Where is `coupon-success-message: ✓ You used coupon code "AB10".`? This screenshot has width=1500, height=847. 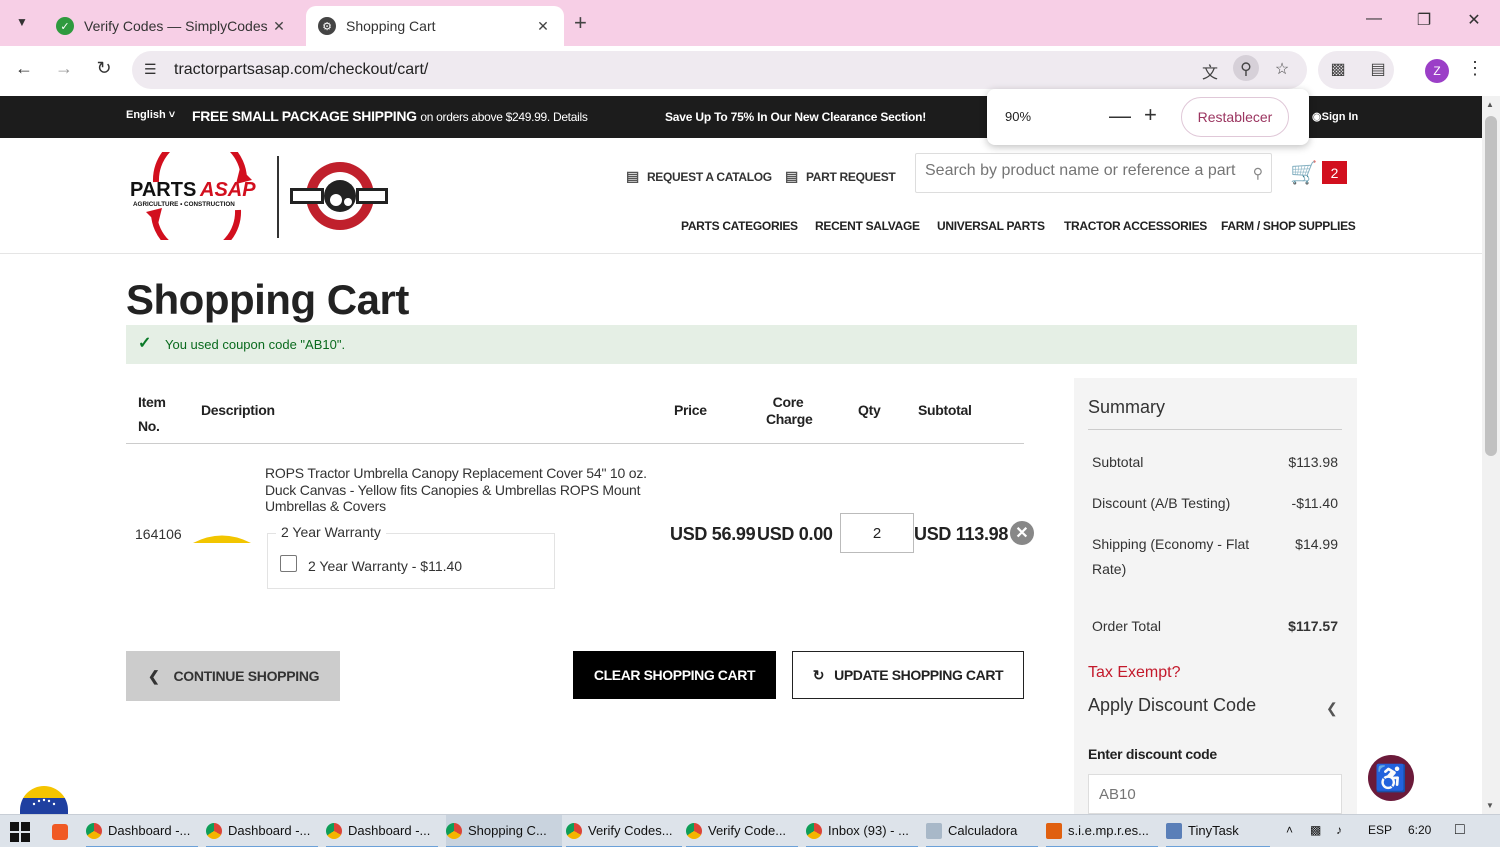 coupon-success-message: ✓ You used coupon code "AB10". is located at coordinates (741, 344).